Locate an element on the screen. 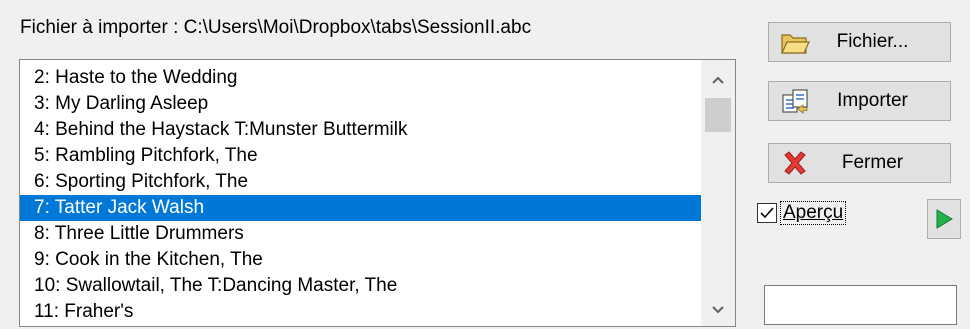 This screenshot has height=329, width=970. open-folder-icon is located at coordinates (795, 42).